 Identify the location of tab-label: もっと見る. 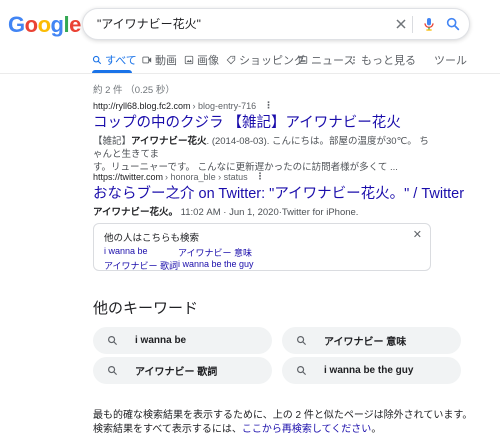
(388, 61).